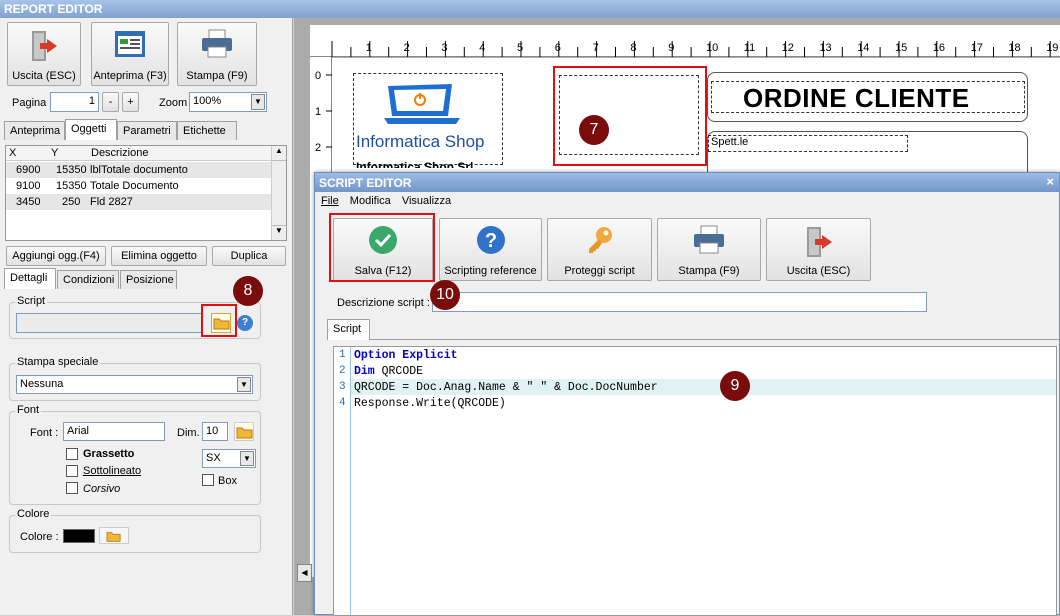 The height and width of the screenshot is (616, 1060). I want to click on duplicate-button: Duplica, so click(249, 256).